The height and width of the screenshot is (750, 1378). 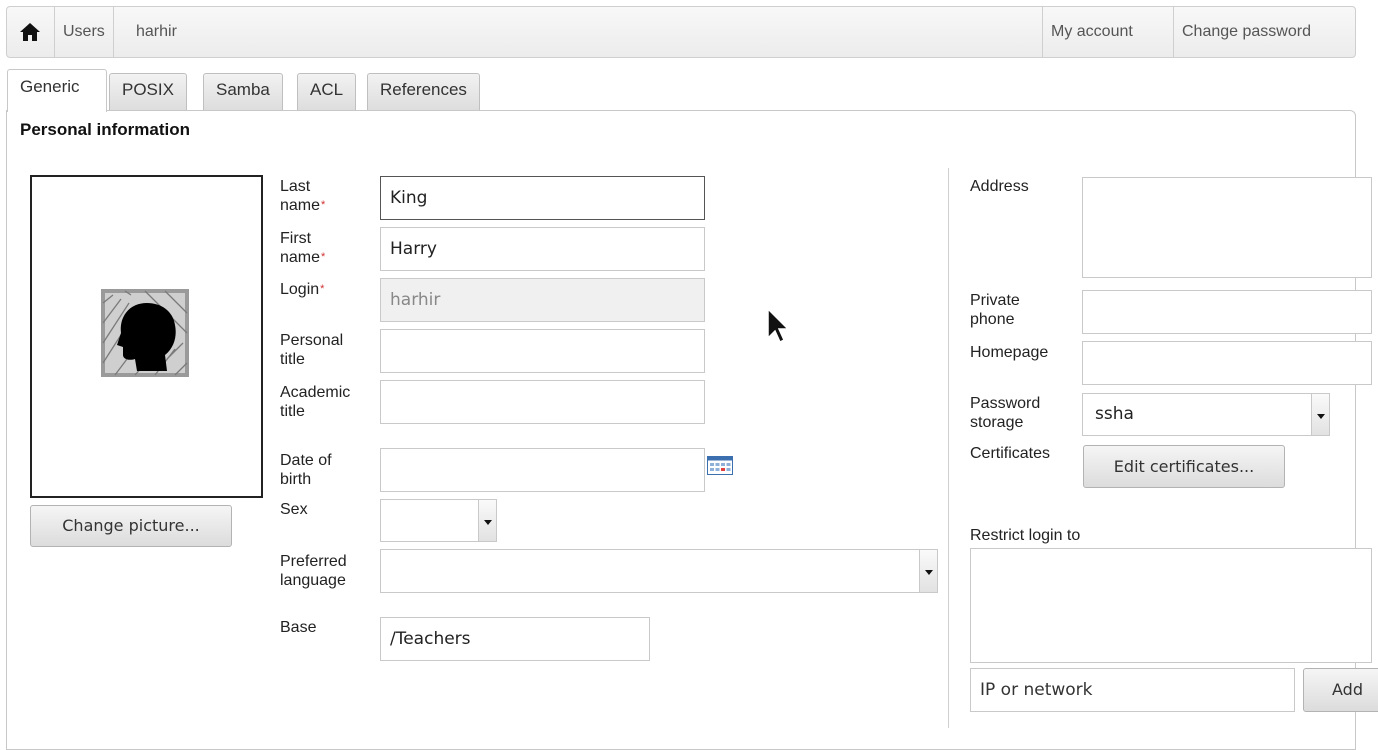 I want to click on base-field: /Teachers, so click(x=515, y=639).